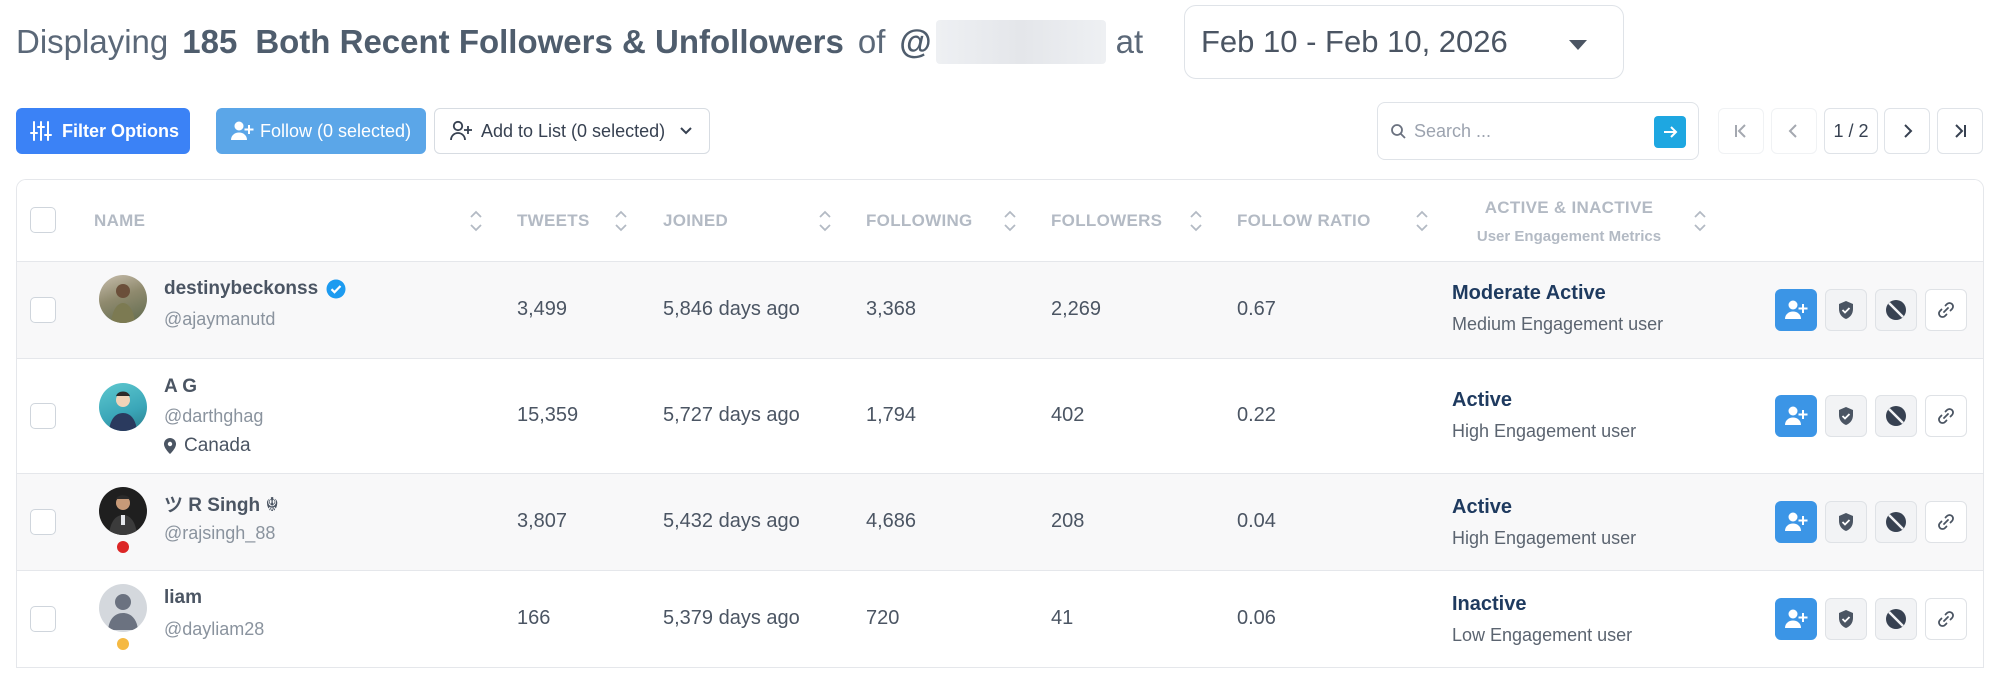 This screenshot has width=2000, height=676. Describe the element at coordinates (119, 221) in the screenshot. I see `col-name: NAME` at that location.